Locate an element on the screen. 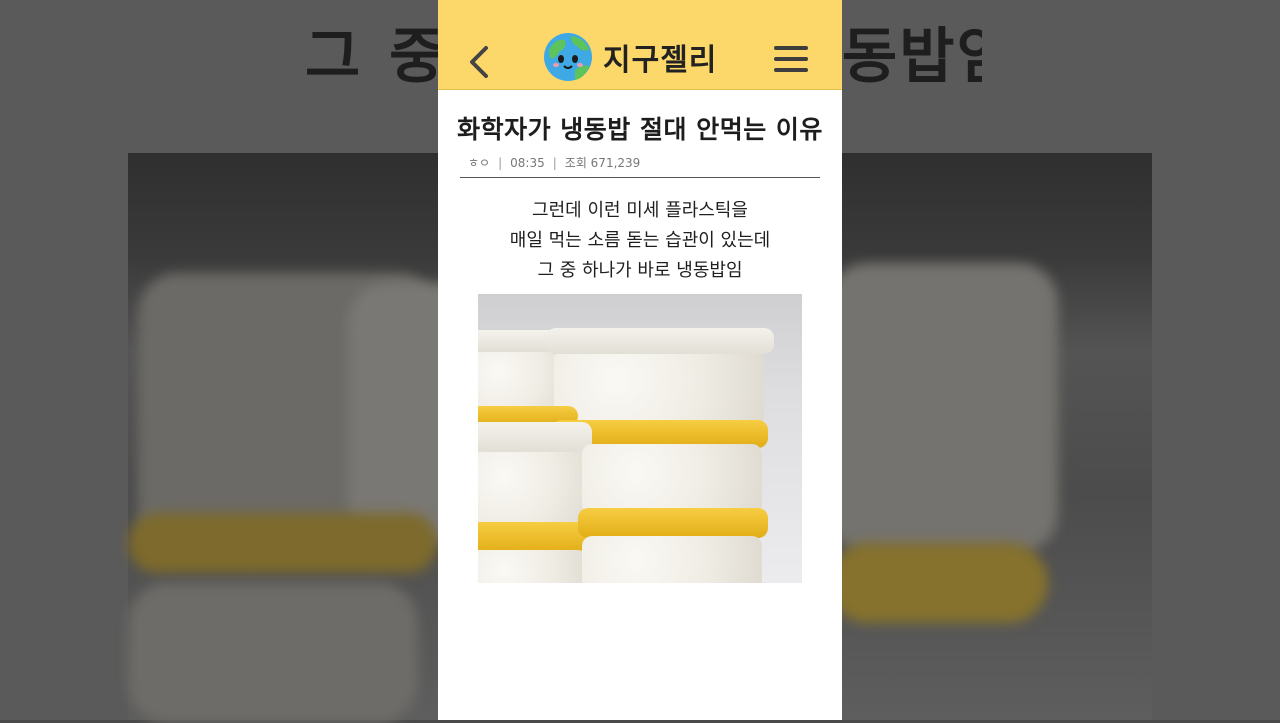 The width and height of the screenshot is (1280, 723). body-line: 그 중 하나가 바로 냉동밥임 is located at coordinates (640, 270).